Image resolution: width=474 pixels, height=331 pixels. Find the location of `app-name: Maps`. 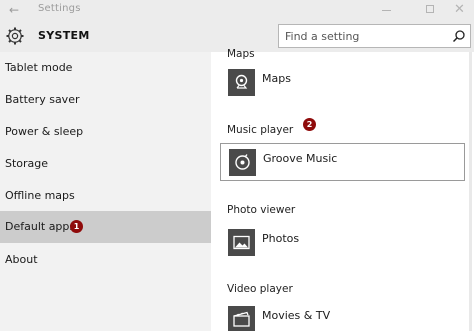

app-name: Maps is located at coordinates (276, 78).